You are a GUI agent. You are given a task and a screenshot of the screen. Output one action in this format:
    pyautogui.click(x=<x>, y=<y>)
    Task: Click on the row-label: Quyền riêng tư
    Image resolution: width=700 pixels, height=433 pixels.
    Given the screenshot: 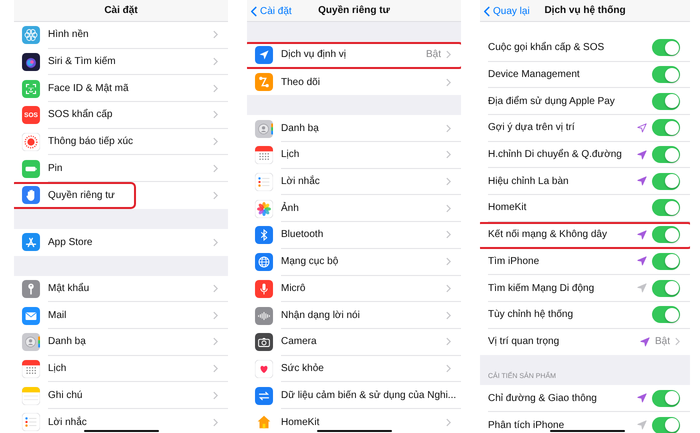 What is the action you would take?
    pyautogui.click(x=128, y=195)
    